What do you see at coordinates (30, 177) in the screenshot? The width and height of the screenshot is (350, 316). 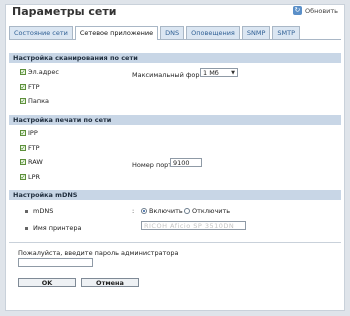 I see `print-lpr-option: ✓ LPR` at bounding box center [30, 177].